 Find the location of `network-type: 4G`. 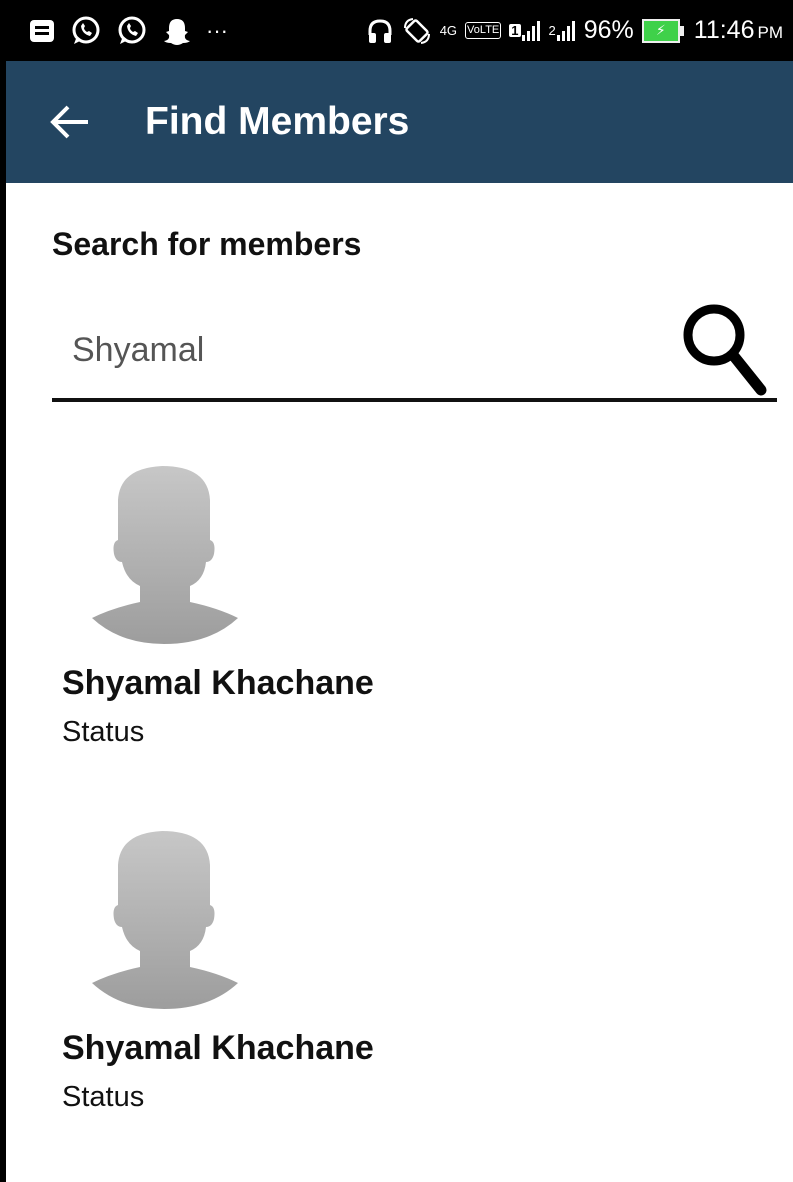

network-type: 4G is located at coordinates (448, 30).